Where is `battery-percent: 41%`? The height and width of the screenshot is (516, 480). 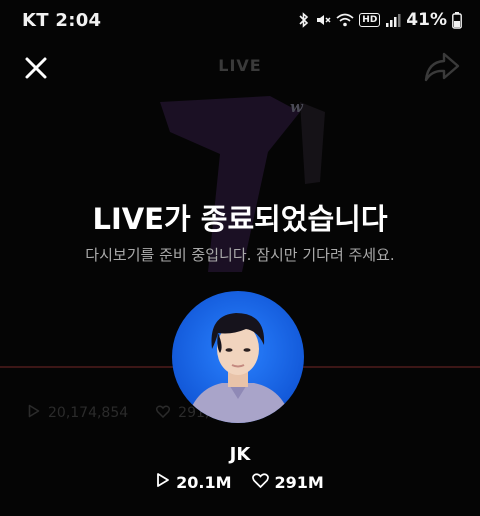 battery-percent: 41% is located at coordinates (426, 20).